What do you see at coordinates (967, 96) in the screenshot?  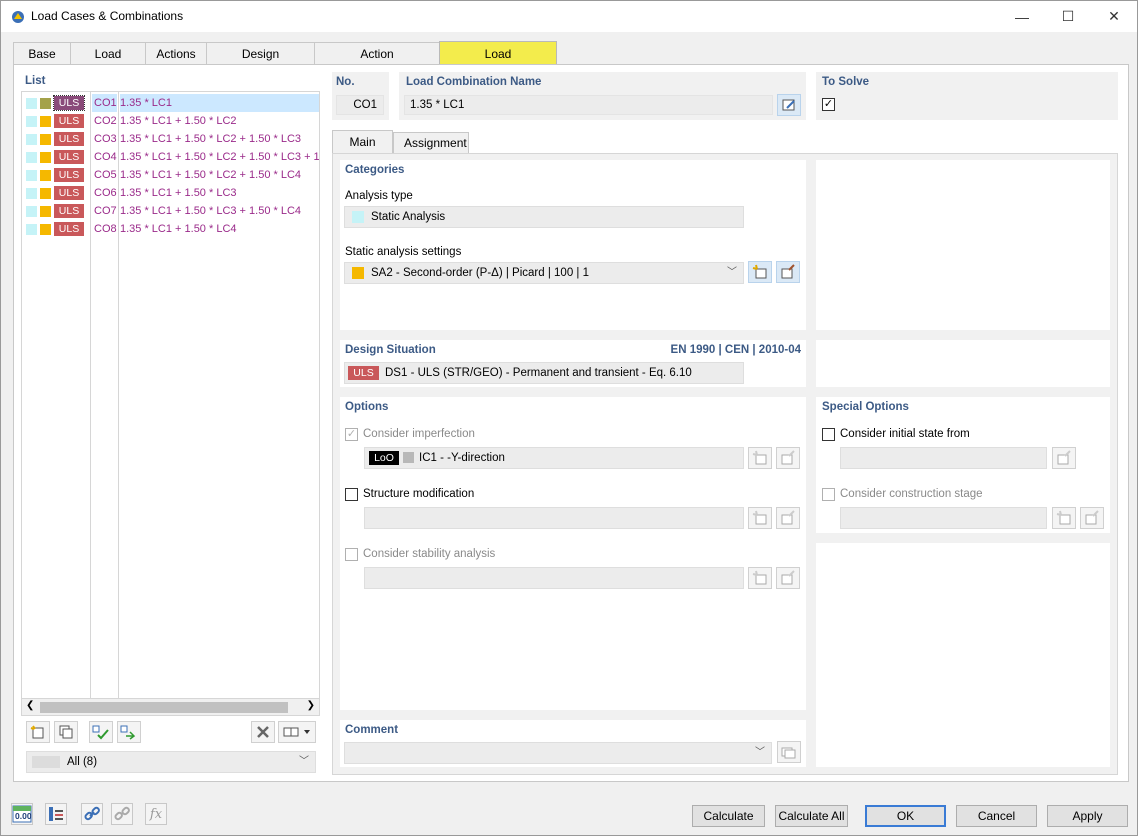 I see `to-solve-panel: To Solve ✓` at bounding box center [967, 96].